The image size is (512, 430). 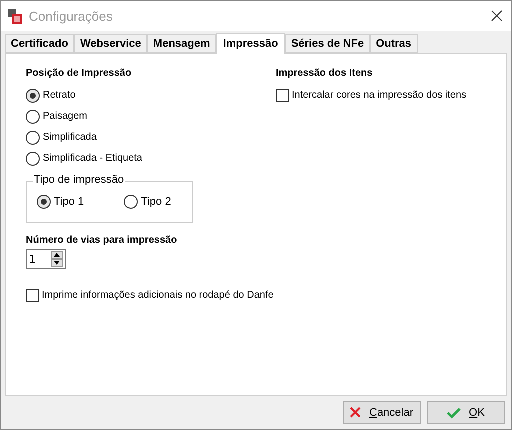 I want to click on checkbox-label: Intercalar cores na impressão dos itens, so click(x=379, y=95).